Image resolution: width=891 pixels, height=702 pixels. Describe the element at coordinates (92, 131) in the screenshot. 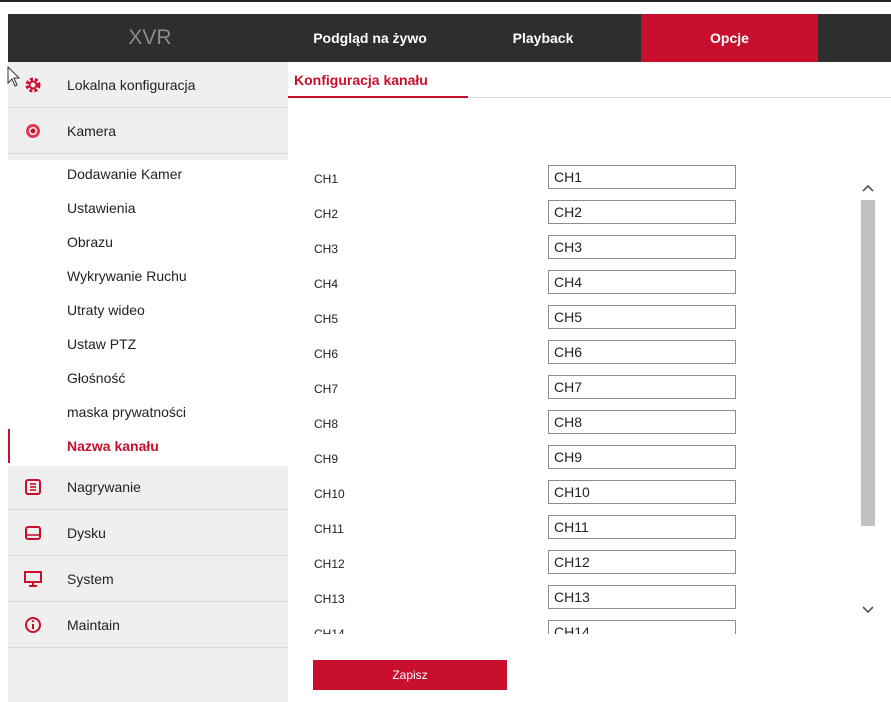

I see `sidebar-item-label: Kamera` at that location.